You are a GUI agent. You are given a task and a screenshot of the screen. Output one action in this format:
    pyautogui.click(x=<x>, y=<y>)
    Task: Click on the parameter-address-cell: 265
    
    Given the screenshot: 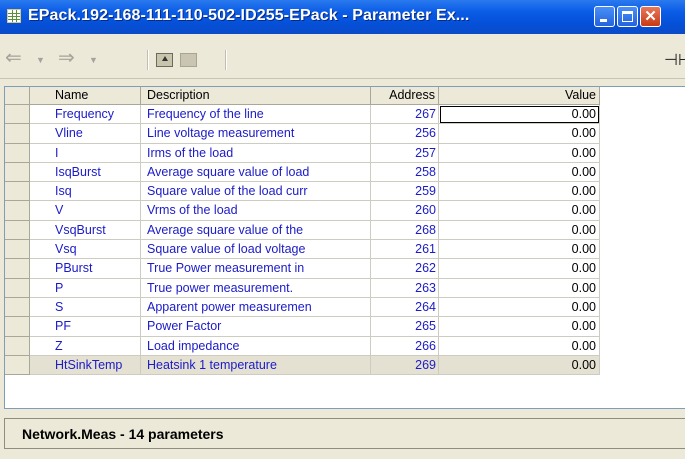 What is the action you would take?
    pyautogui.click(x=405, y=327)
    